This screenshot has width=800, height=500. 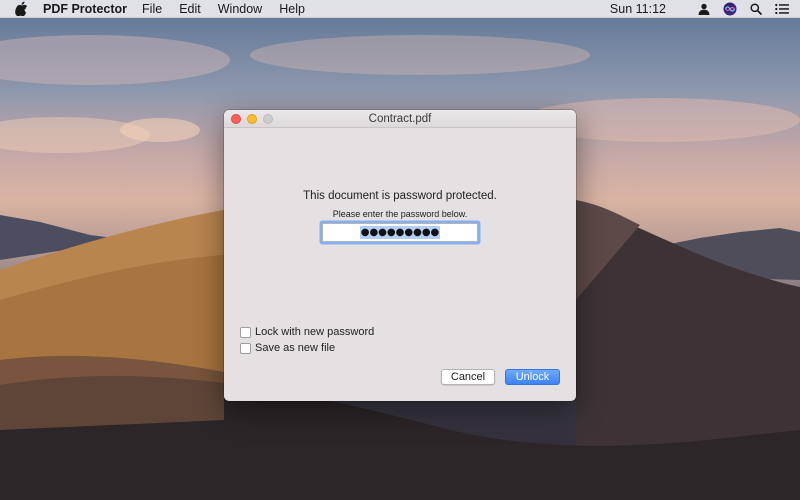 I want to click on lock-with-new-password-label: Lock with new password, so click(x=315, y=332).